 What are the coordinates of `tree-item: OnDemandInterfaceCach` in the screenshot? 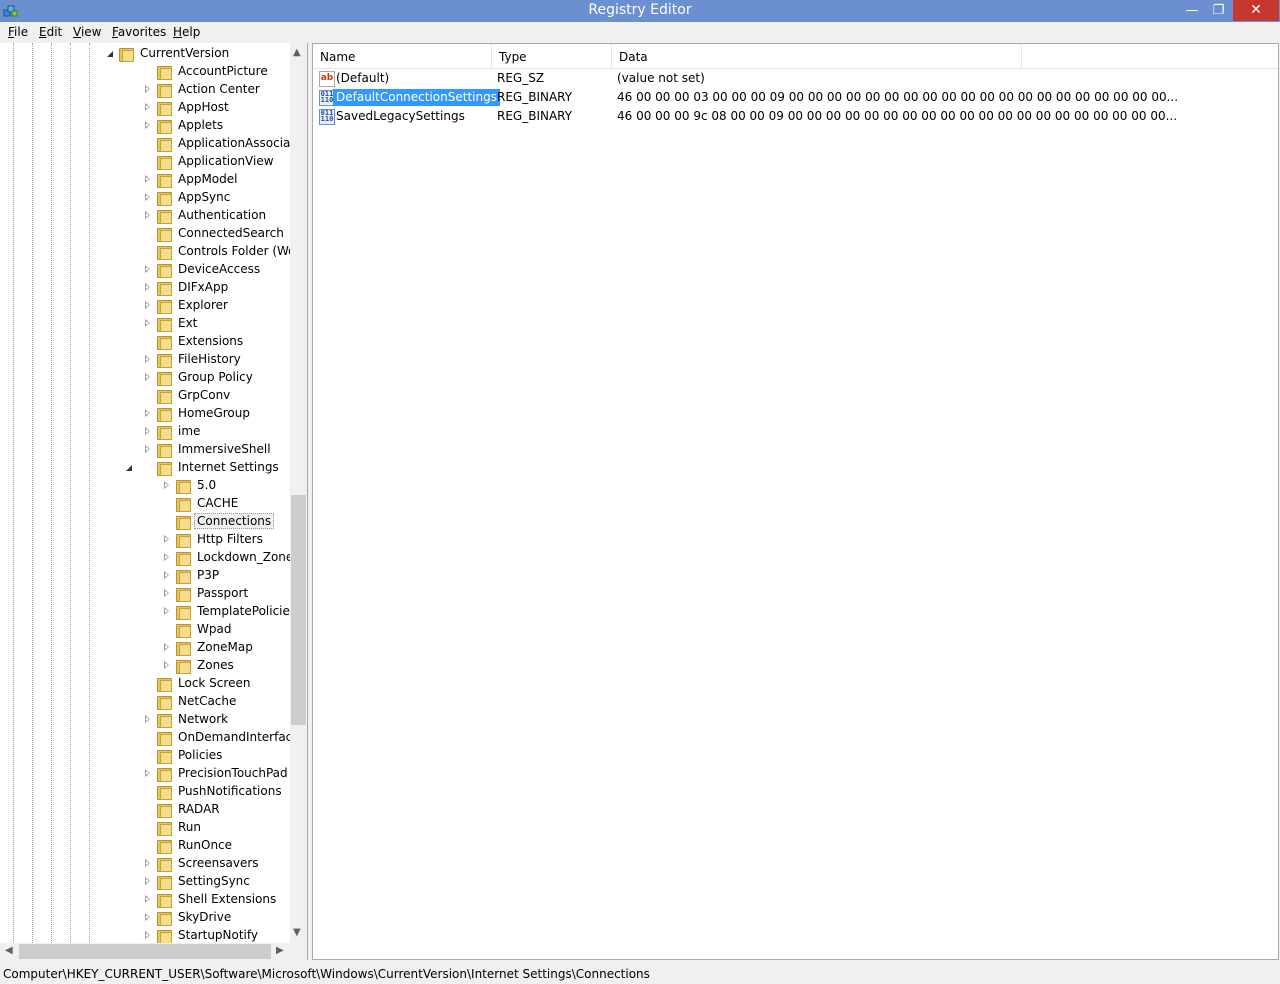 It's located at (145, 738).